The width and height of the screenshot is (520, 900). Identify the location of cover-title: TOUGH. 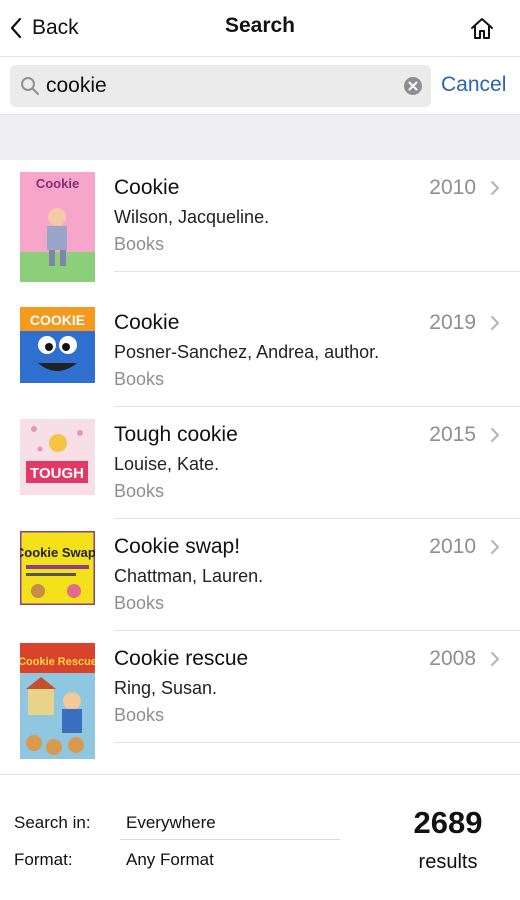
(57, 473).